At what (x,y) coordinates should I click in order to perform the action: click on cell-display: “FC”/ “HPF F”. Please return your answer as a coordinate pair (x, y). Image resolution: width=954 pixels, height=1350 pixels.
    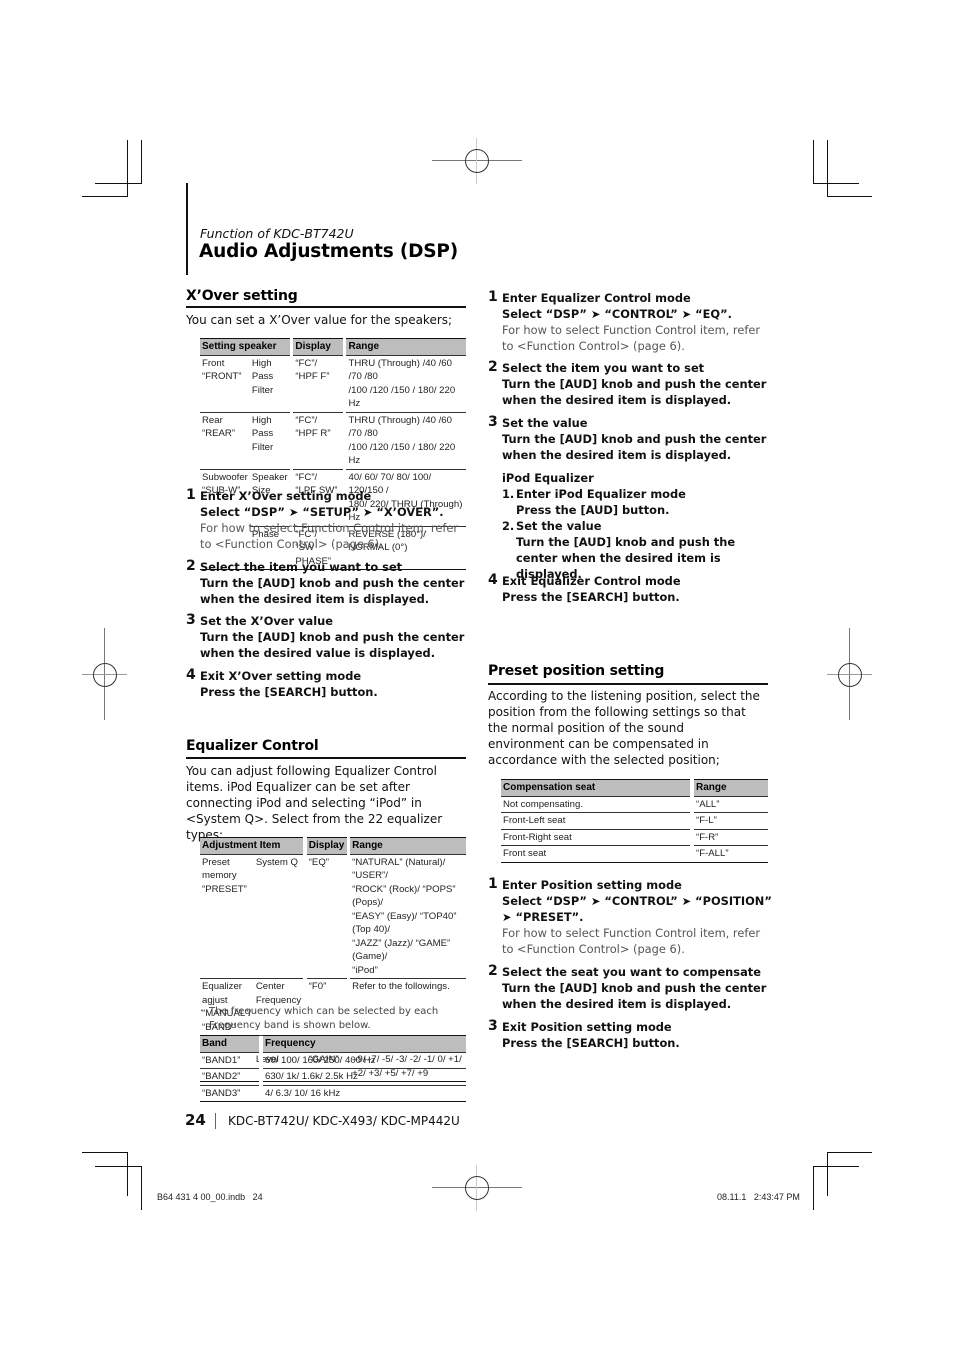
    Looking at the image, I should click on (318, 383).